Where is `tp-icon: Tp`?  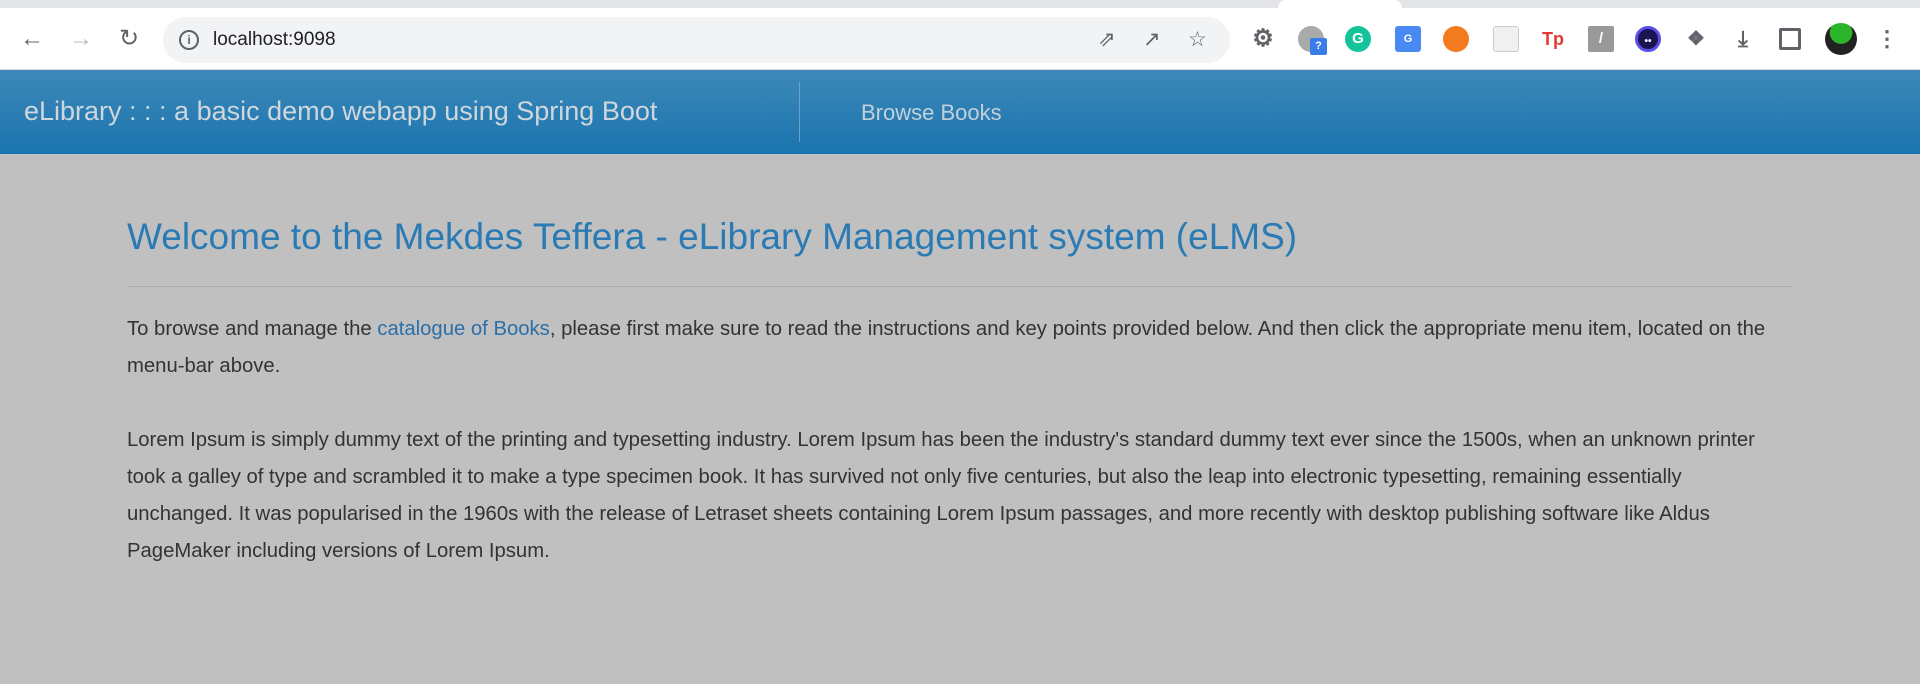 tp-icon: Tp is located at coordinates (1553, 39).